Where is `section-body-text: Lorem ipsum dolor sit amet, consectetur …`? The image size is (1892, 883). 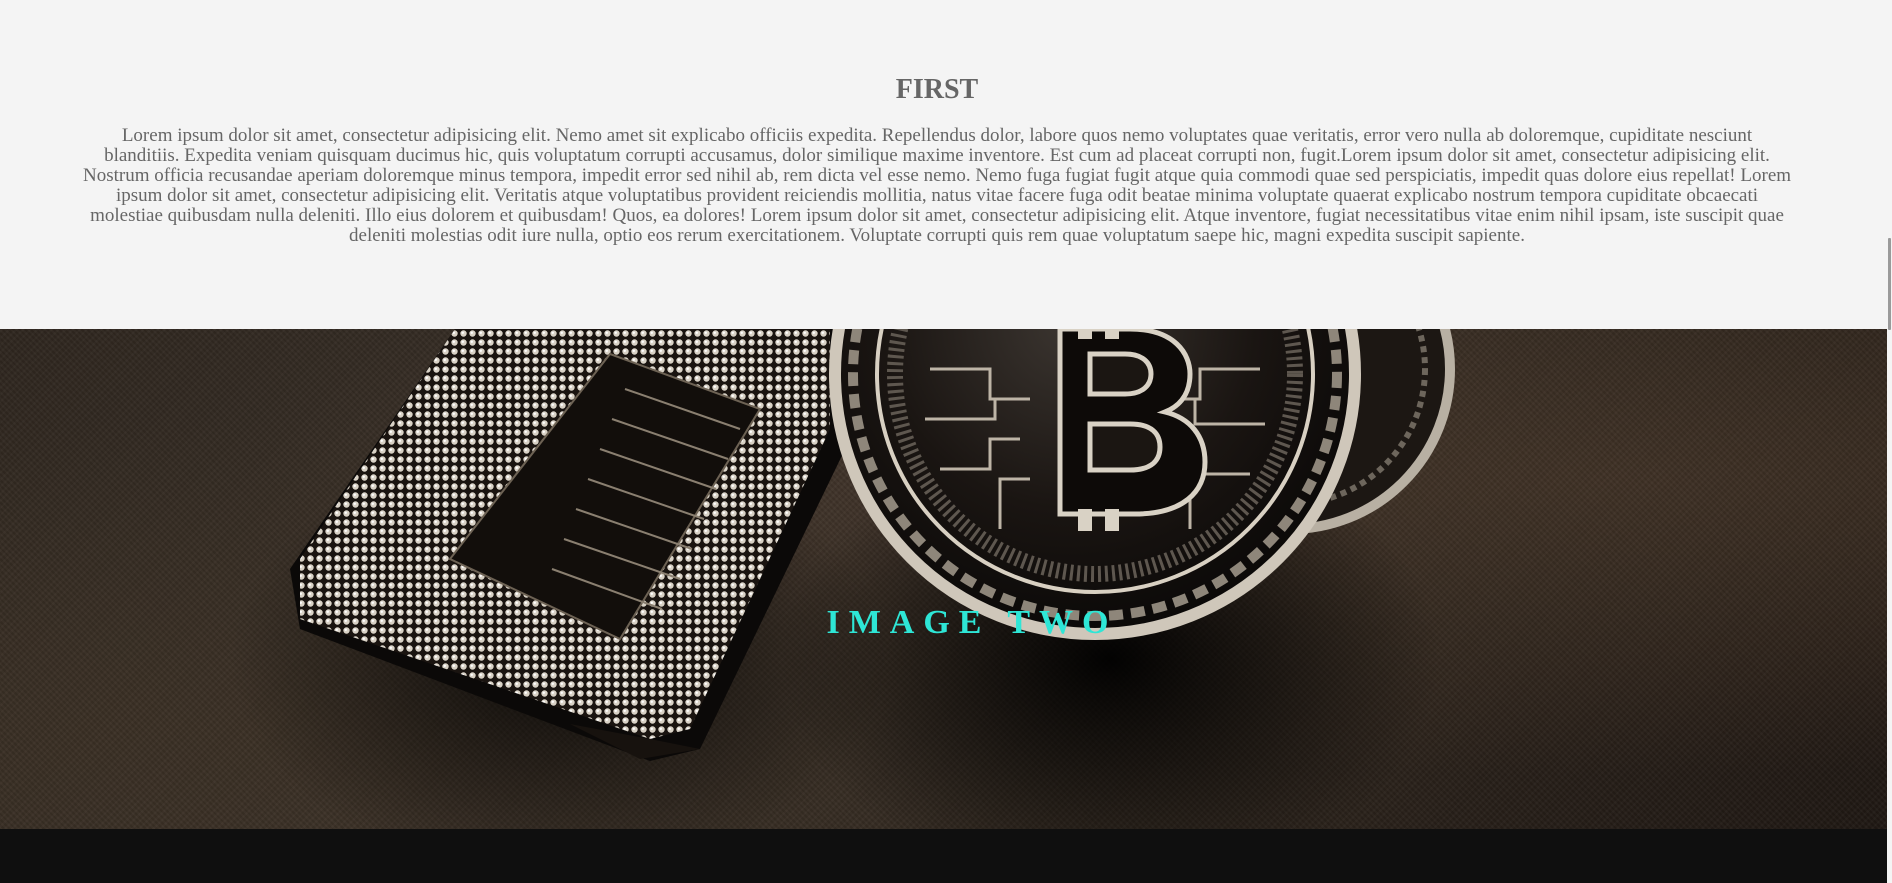
section-body-text: Lorem ipsum dolor sit amet, consectetur … is located at coordinates (937, 185).